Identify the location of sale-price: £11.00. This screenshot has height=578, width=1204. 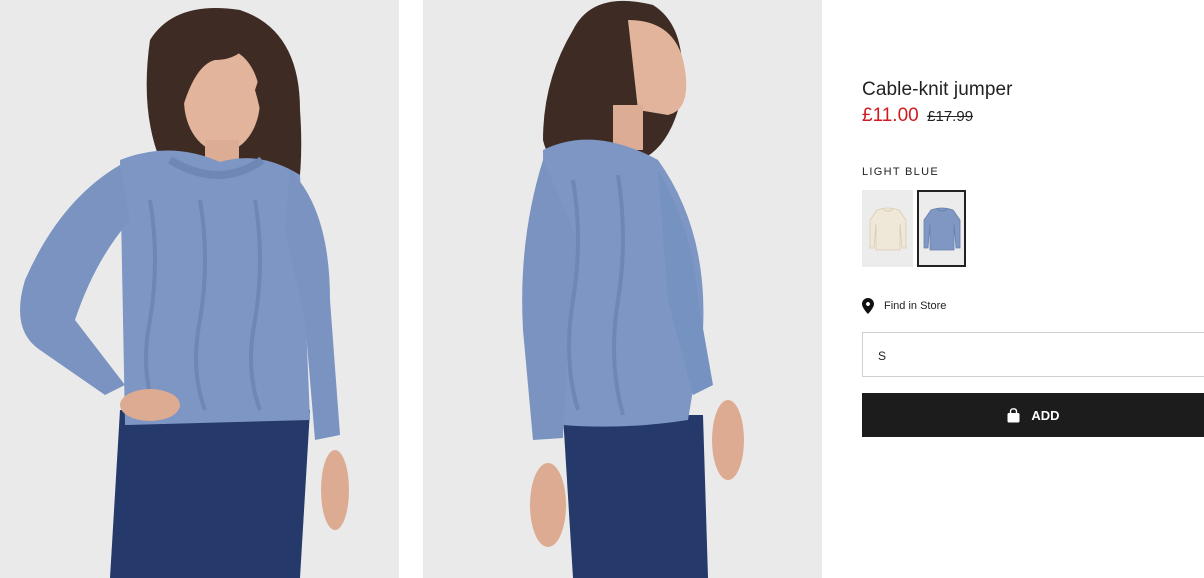
(890, 115).